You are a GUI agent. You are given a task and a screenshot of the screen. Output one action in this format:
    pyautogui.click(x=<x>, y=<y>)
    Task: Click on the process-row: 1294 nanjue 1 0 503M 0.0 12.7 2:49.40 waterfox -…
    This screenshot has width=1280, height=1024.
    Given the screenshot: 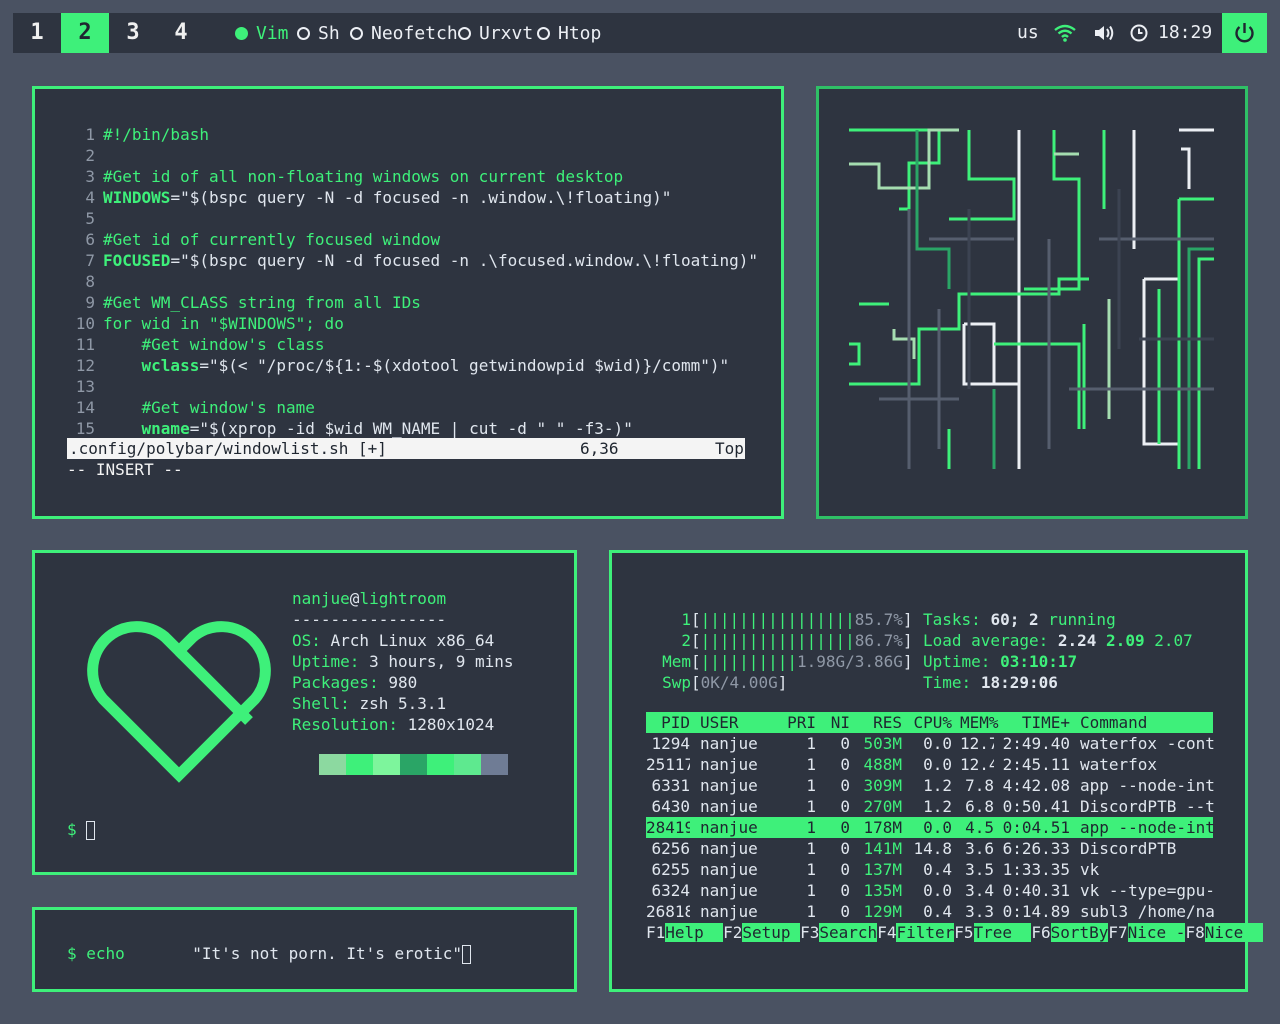 What is the action you would take?
    pyautogui.click(x=930, y=743)
    